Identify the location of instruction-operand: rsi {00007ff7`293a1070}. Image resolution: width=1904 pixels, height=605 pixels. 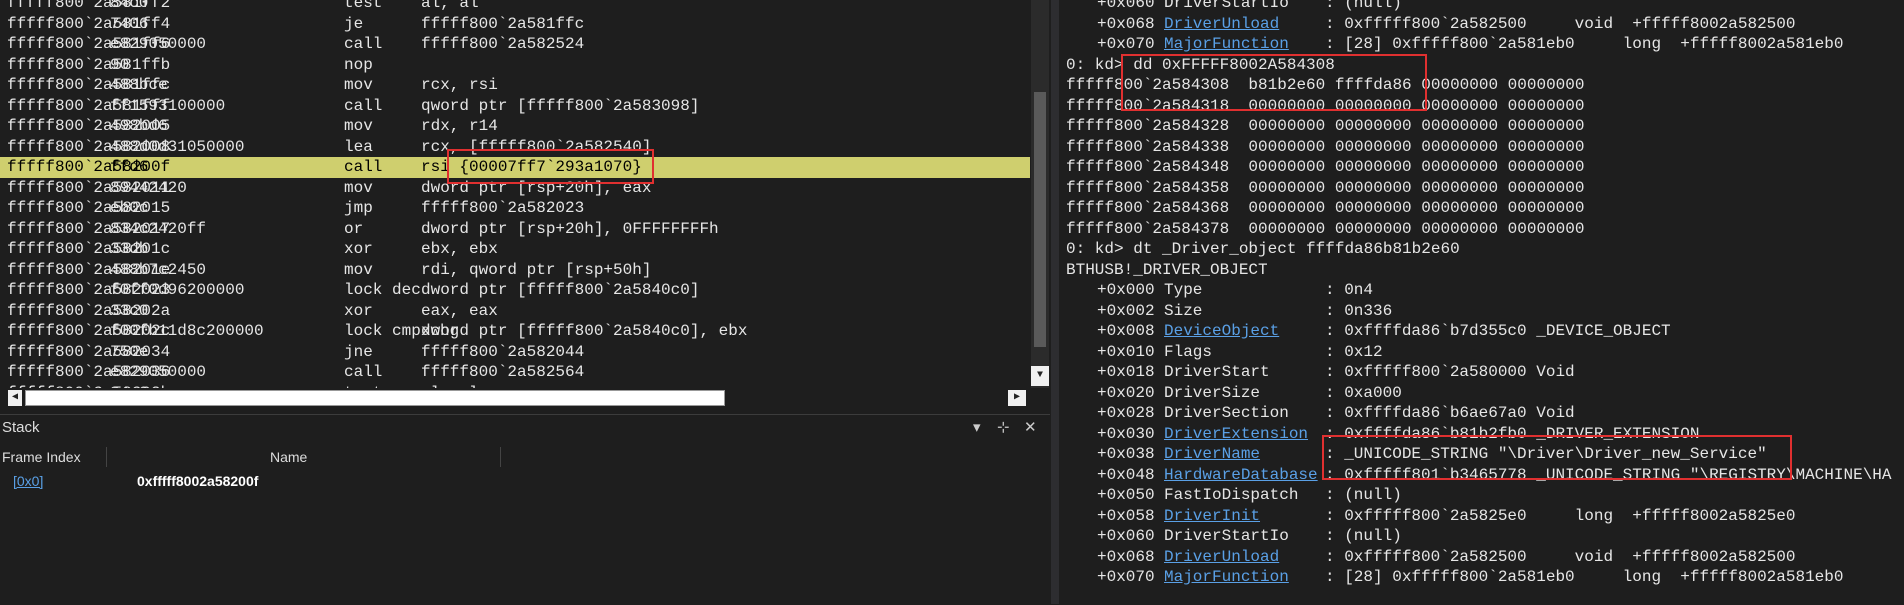
(531, 167).